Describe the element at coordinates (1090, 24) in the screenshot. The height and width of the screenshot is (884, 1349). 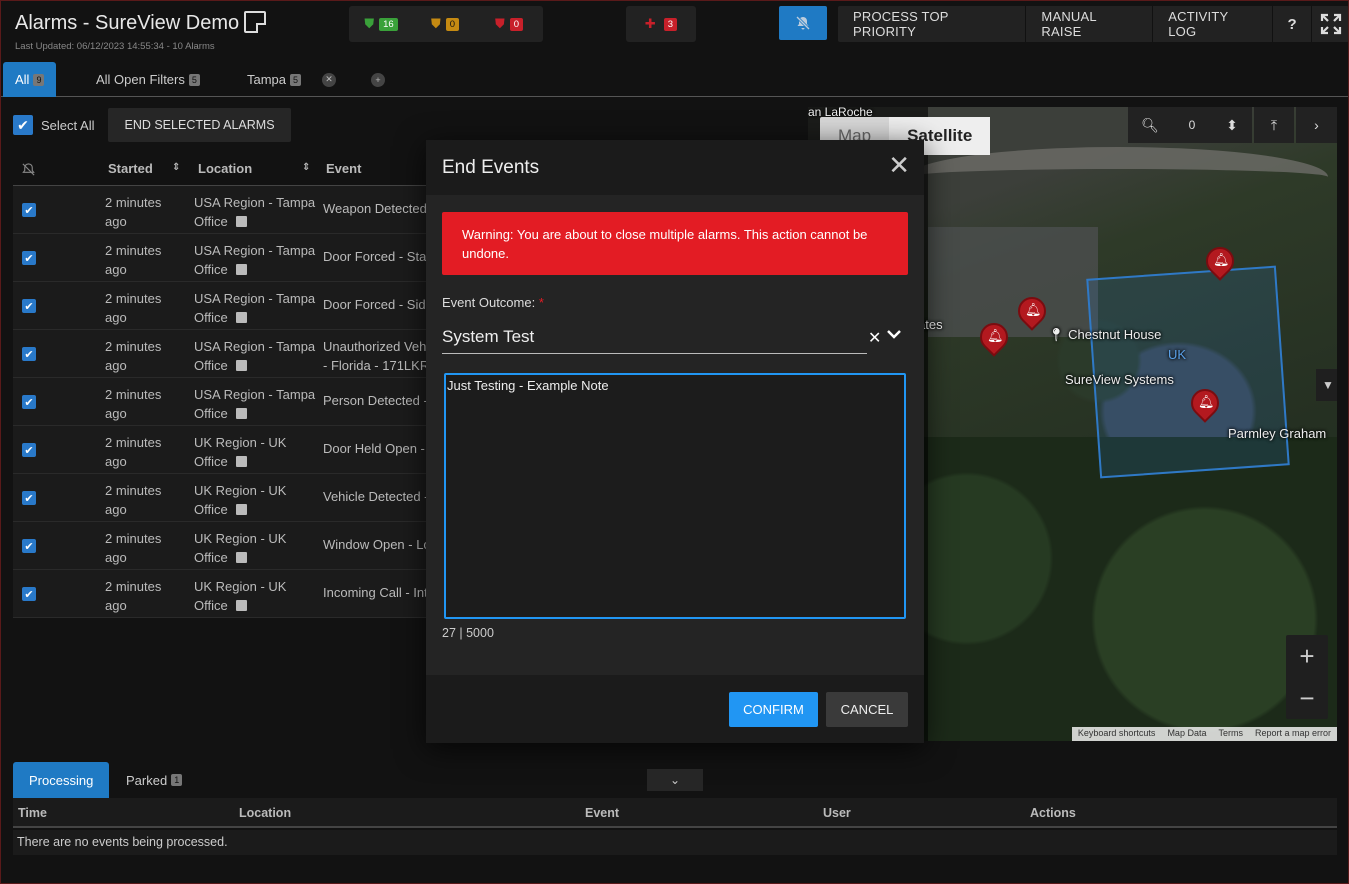
I see `manual-raise-button: MANUAL RAISE` at that location.